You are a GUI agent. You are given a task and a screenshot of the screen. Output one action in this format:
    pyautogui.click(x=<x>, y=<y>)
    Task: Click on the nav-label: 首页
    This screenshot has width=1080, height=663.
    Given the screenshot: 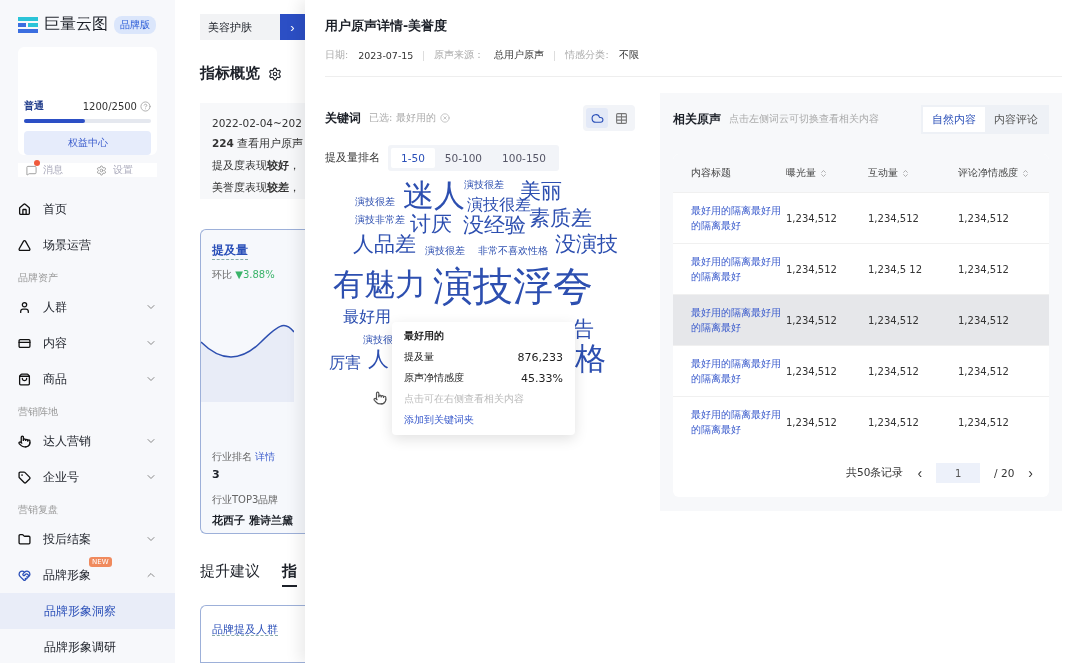 What is the action you would take?
    pyautogui.click(x=55, y=209)
    